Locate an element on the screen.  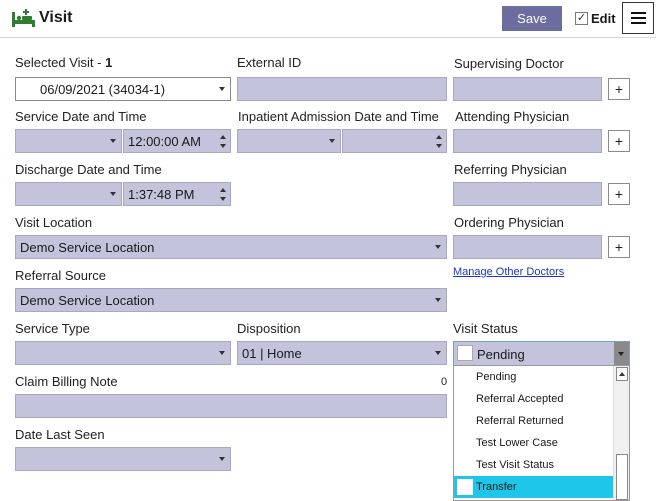
add-attending-physician-button: + is located at coordinates (619, 141).